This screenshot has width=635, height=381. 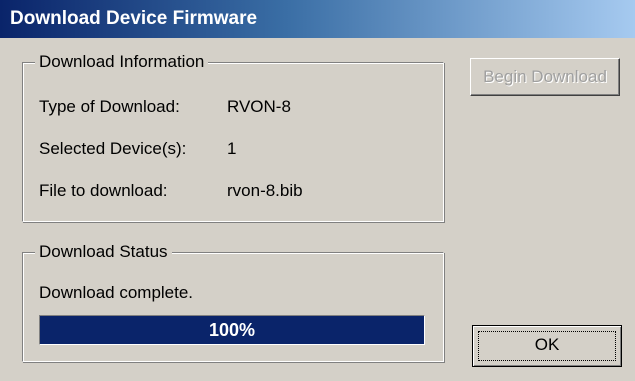 I want to click on begin-download-button: Begin Download, so click(x=545, y=77).